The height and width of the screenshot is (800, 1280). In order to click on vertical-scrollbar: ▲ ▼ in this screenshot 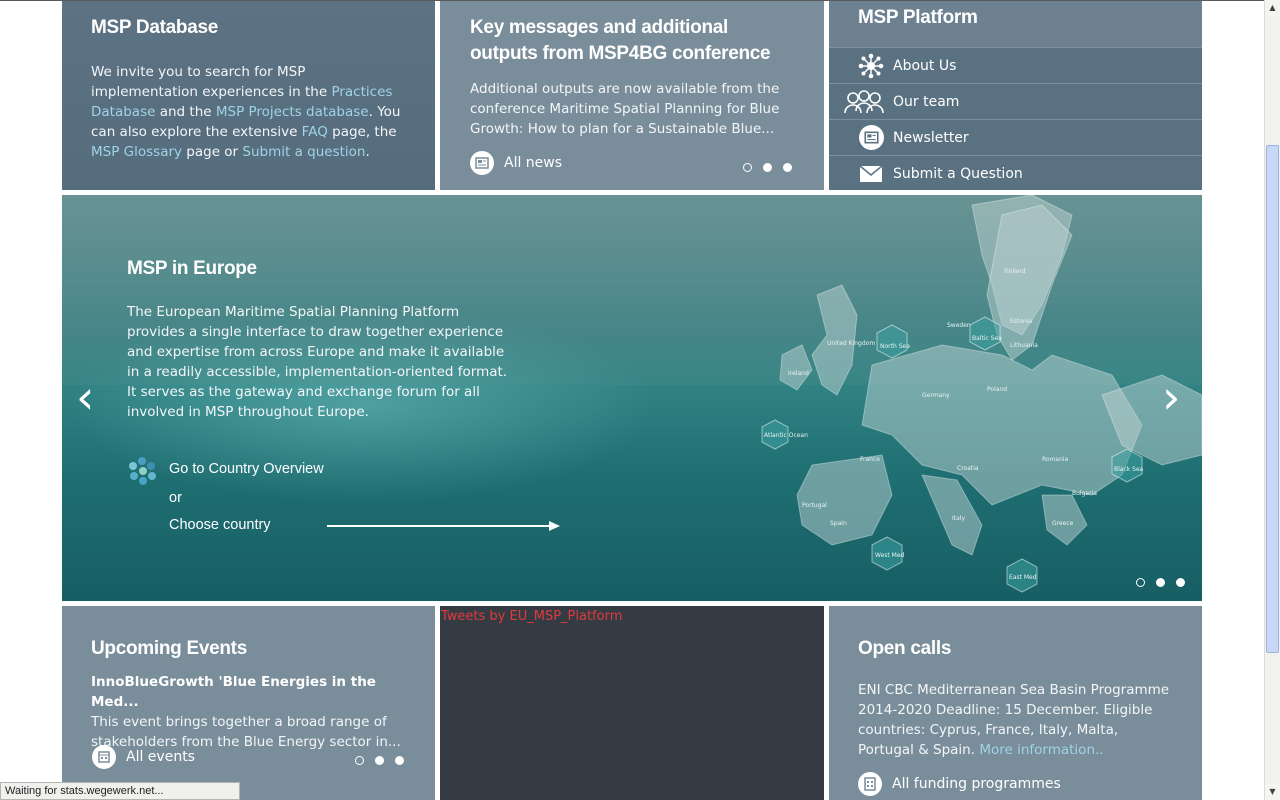, I will do `click(1272, 400)`.